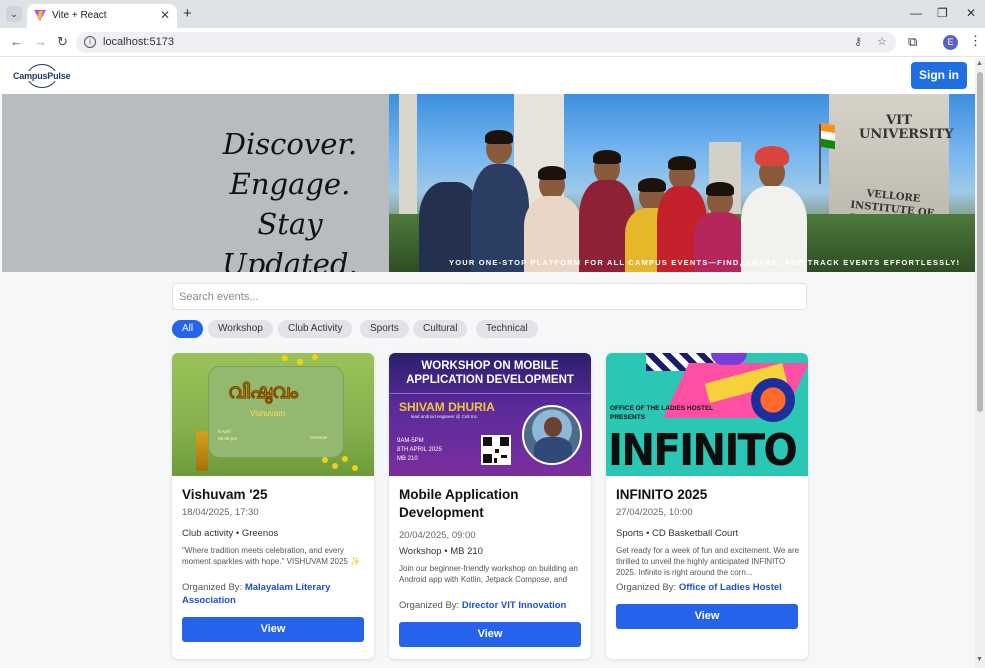 This screenshot has width=985, height=668. What do you see at coordinates (486, 42) in the screenshot?
I see `address-bar: i localhost:5173 ⚷ ☆` at bounding box center [486, 42].